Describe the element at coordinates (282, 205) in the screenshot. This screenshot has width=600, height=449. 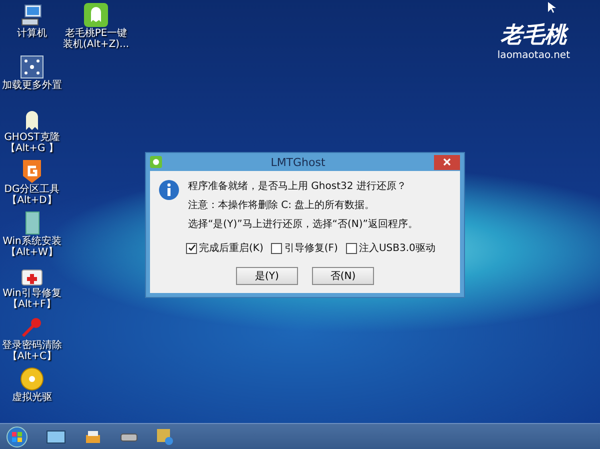
I see `message-text: 注意：本操作将删除 C: 盘上的所有数据。` at that location.